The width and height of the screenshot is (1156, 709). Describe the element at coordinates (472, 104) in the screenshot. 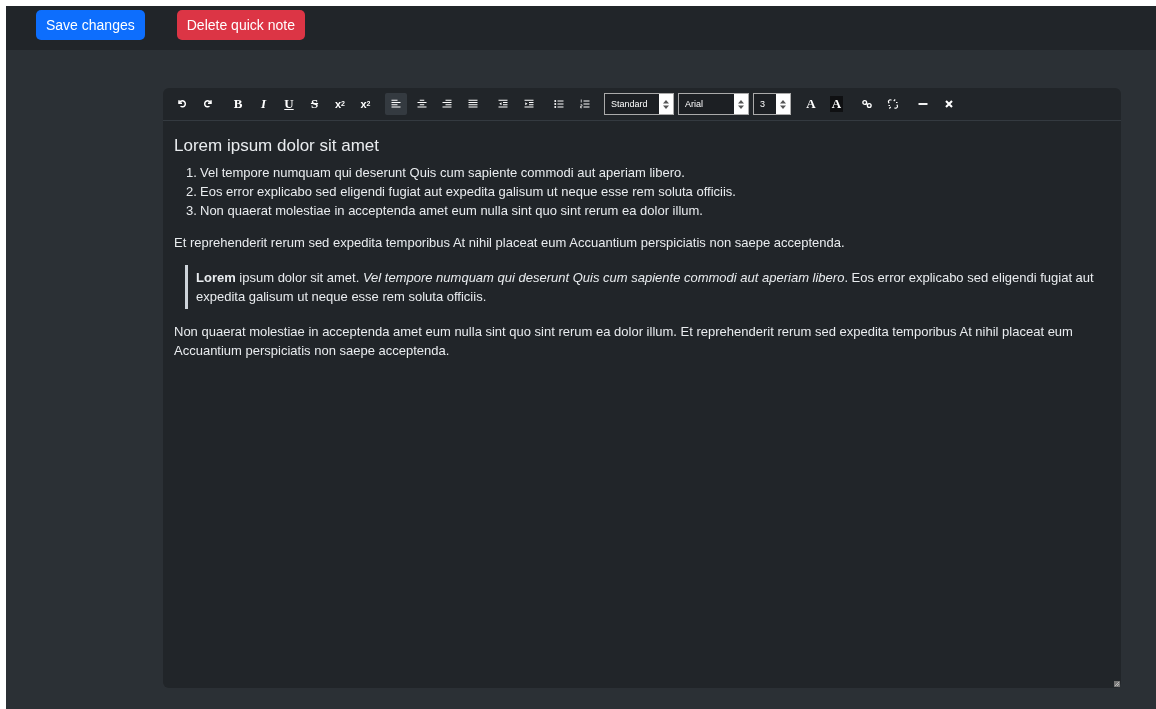

I see `justify-icon` at that location.